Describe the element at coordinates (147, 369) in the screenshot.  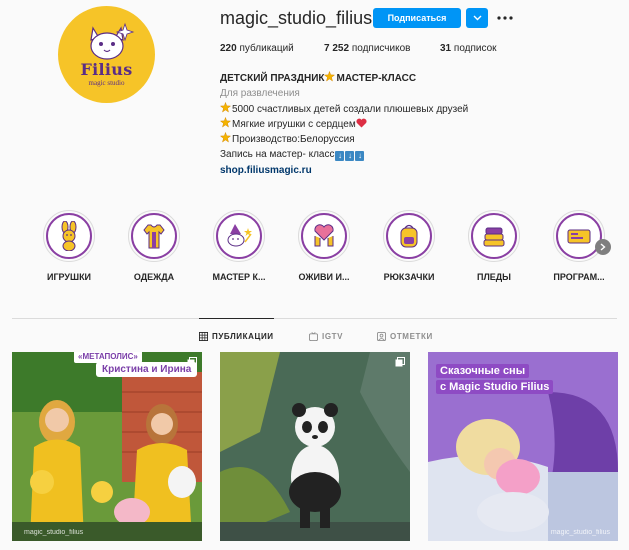
I see `post-banner-text: Кристина и Ирина` at that location.